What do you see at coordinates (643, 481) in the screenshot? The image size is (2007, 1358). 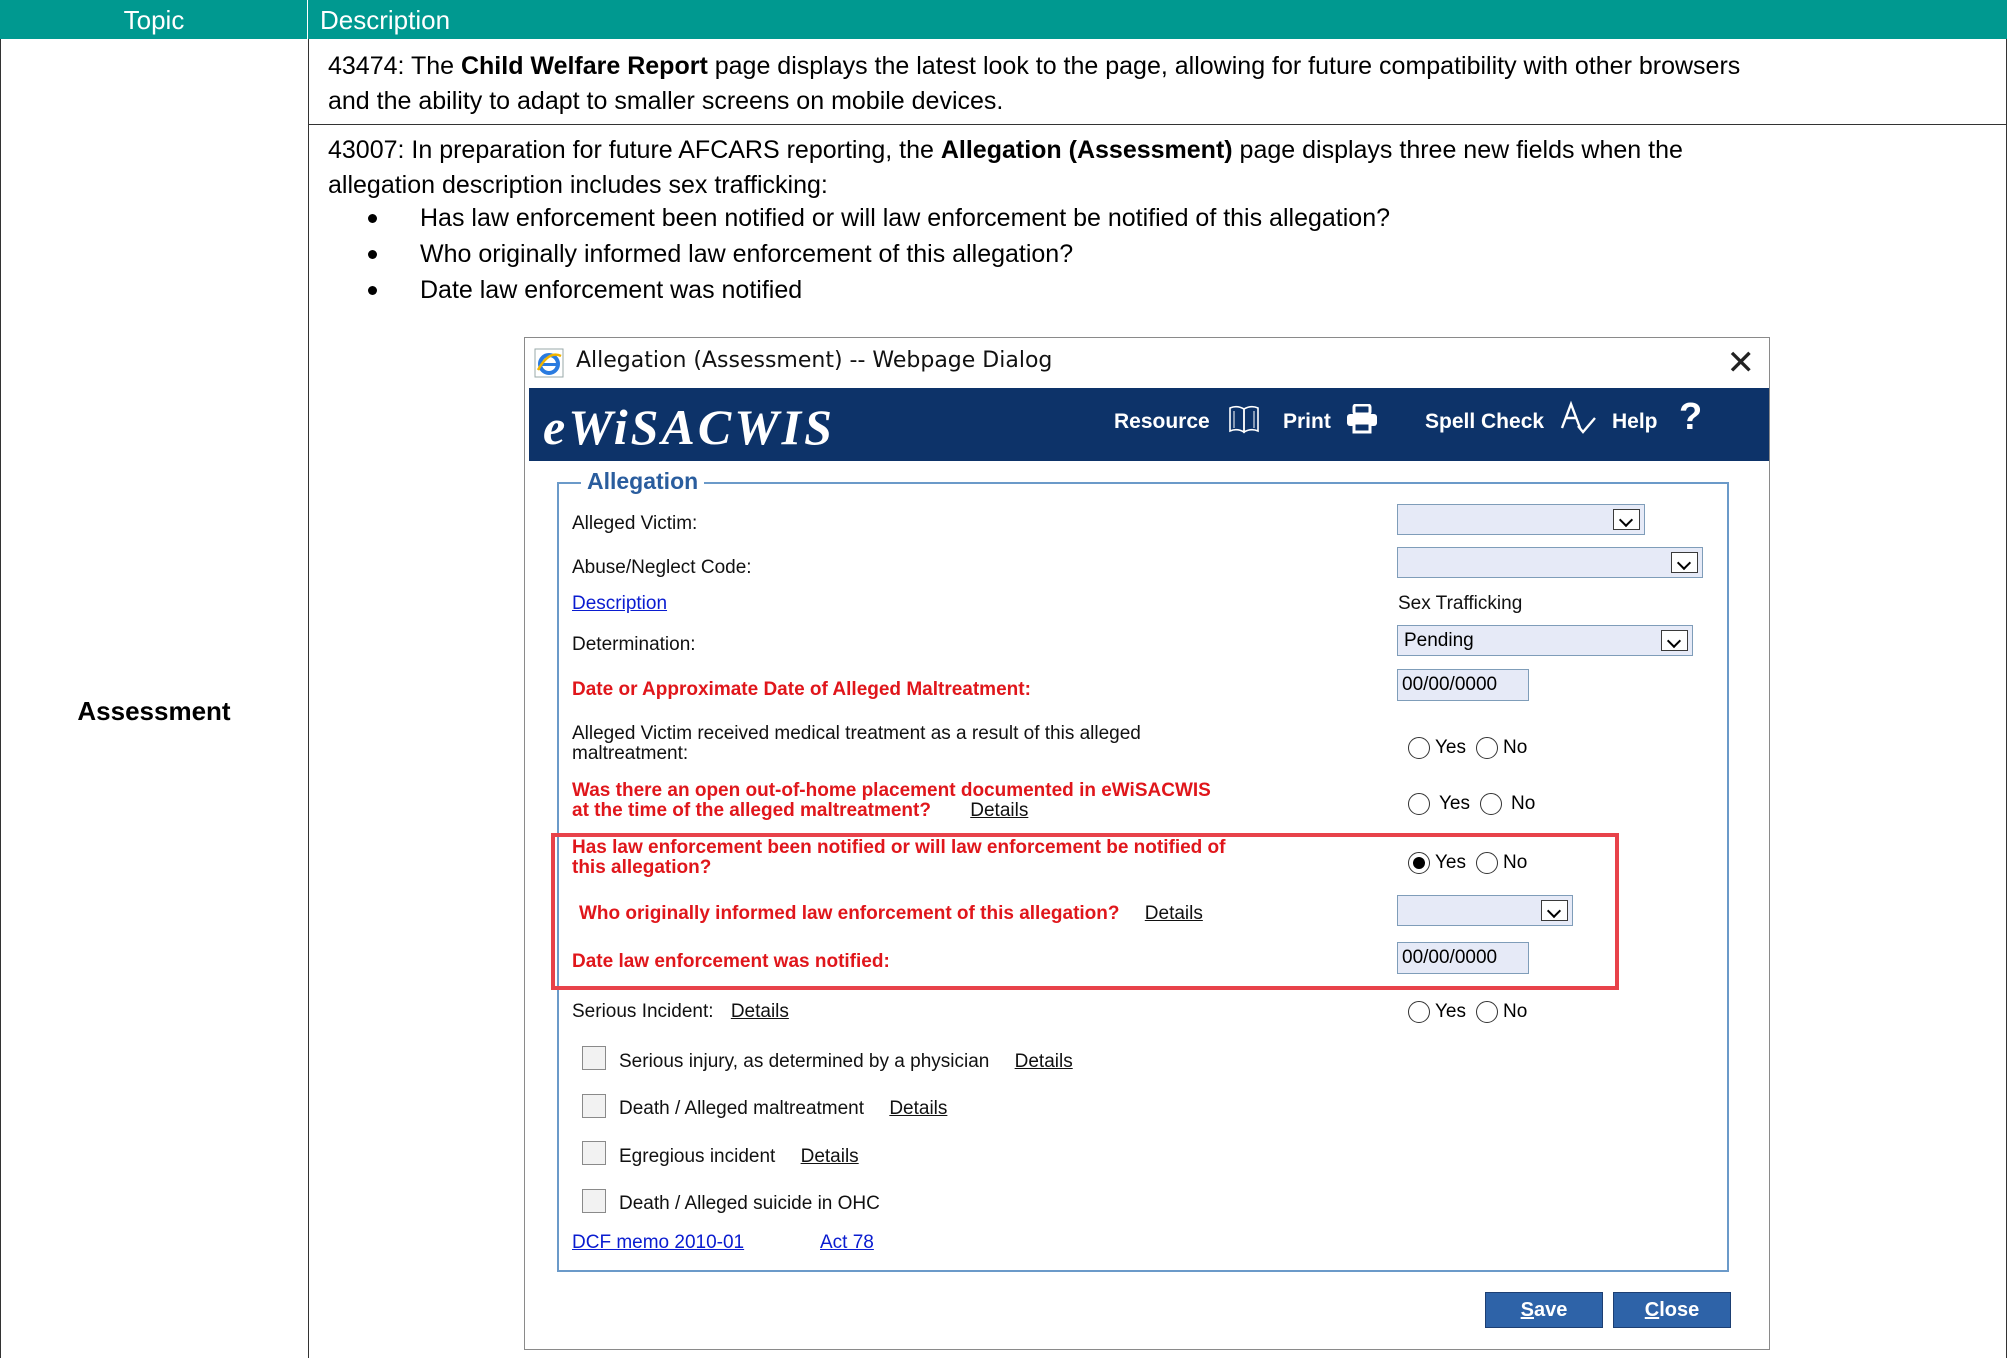 I see `section-title: Allegation` at bounding box center [643, 481].